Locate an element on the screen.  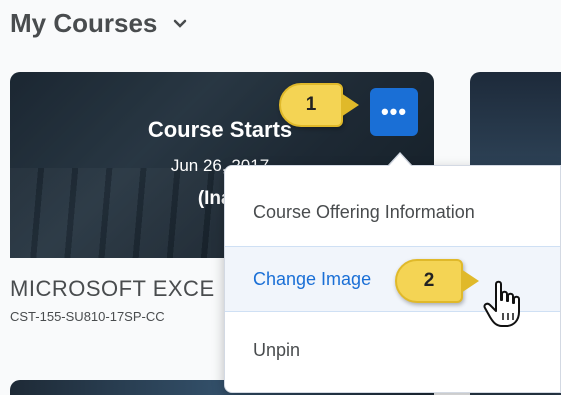
page-title: My Courses is located at coordinates (98, 23).